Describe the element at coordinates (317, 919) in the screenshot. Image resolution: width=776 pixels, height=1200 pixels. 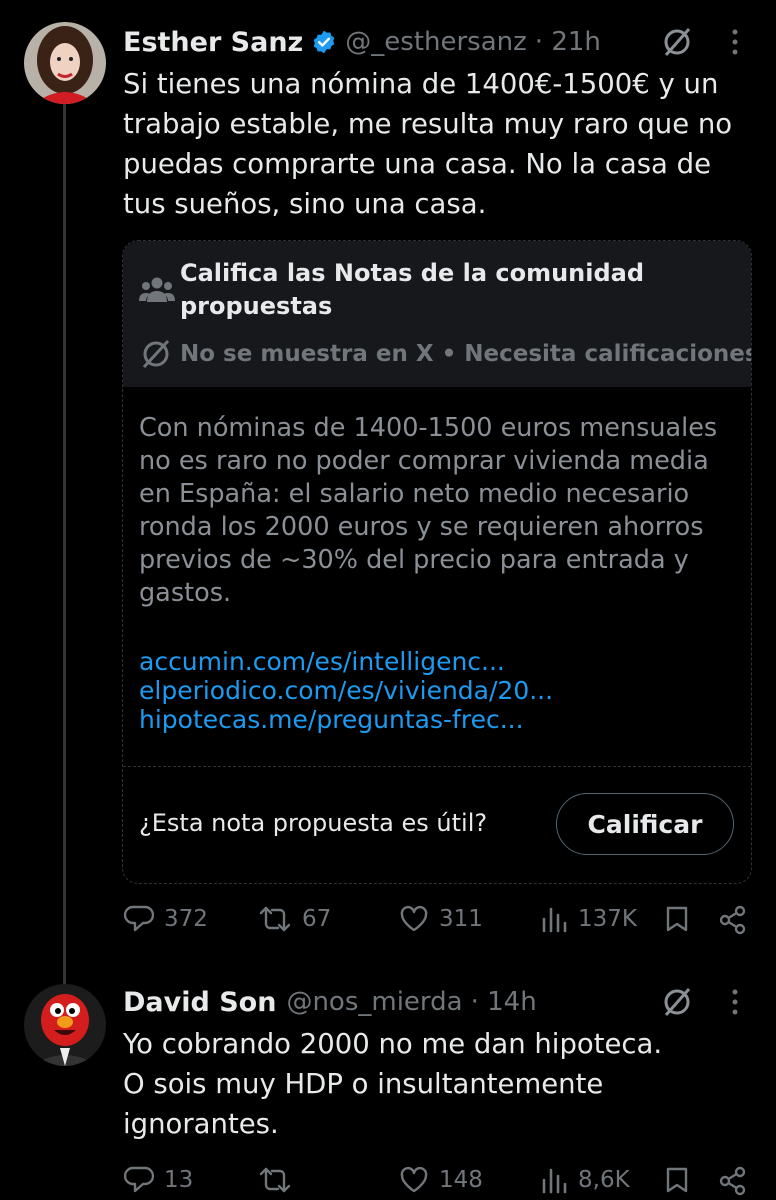
I see `repost-count: 67` at that location.